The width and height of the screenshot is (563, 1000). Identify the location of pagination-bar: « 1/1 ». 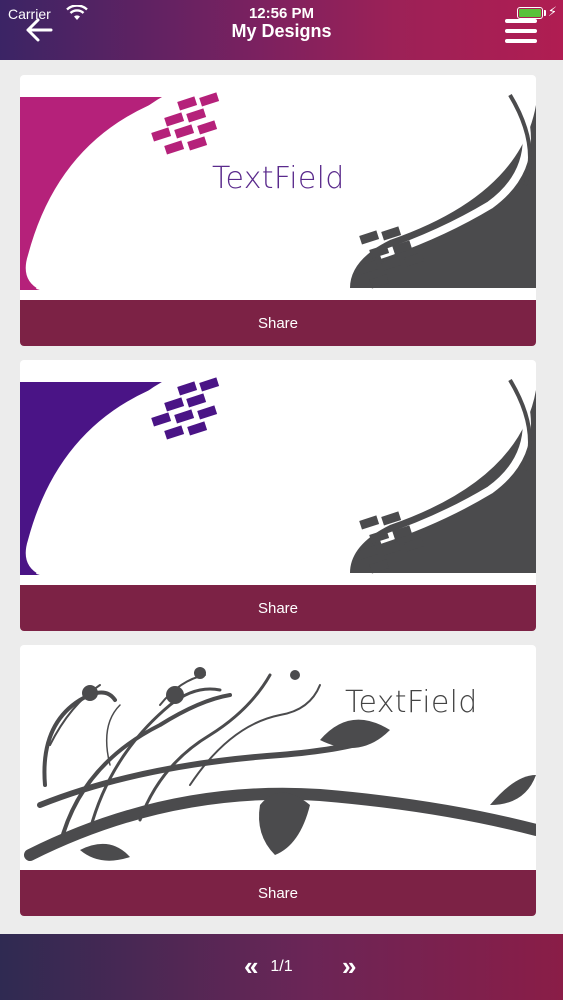
(281, 967).